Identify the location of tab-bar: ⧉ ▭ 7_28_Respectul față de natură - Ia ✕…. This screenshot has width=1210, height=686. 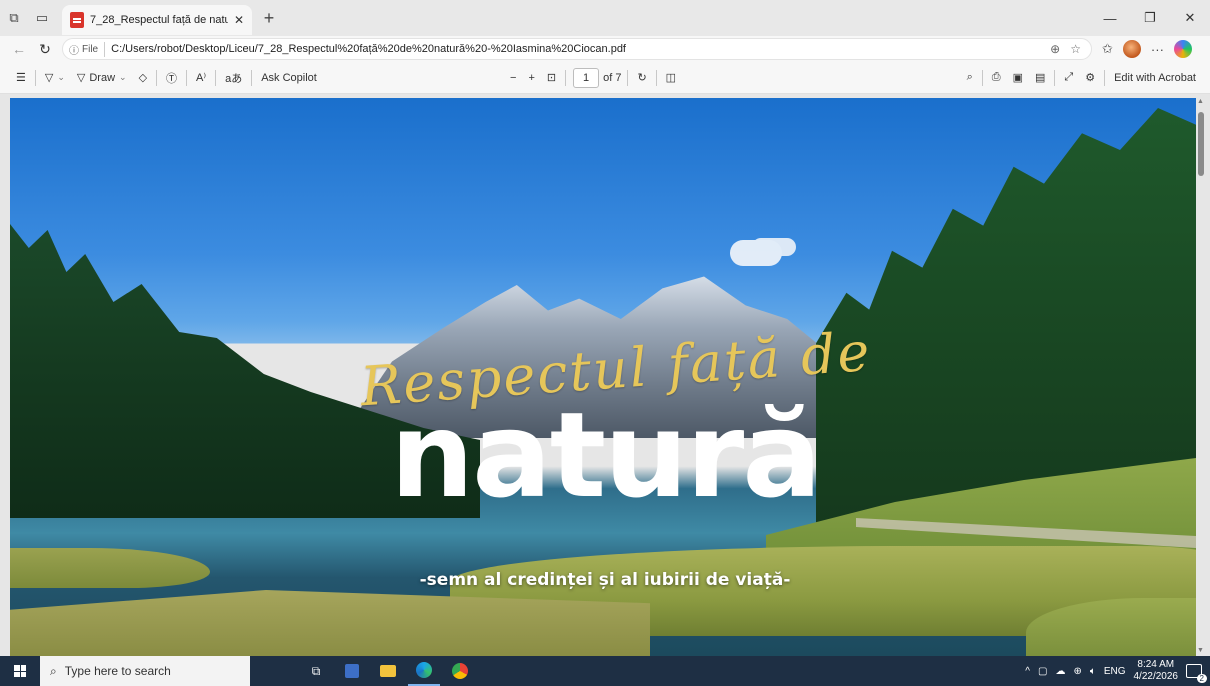
(605, 18).